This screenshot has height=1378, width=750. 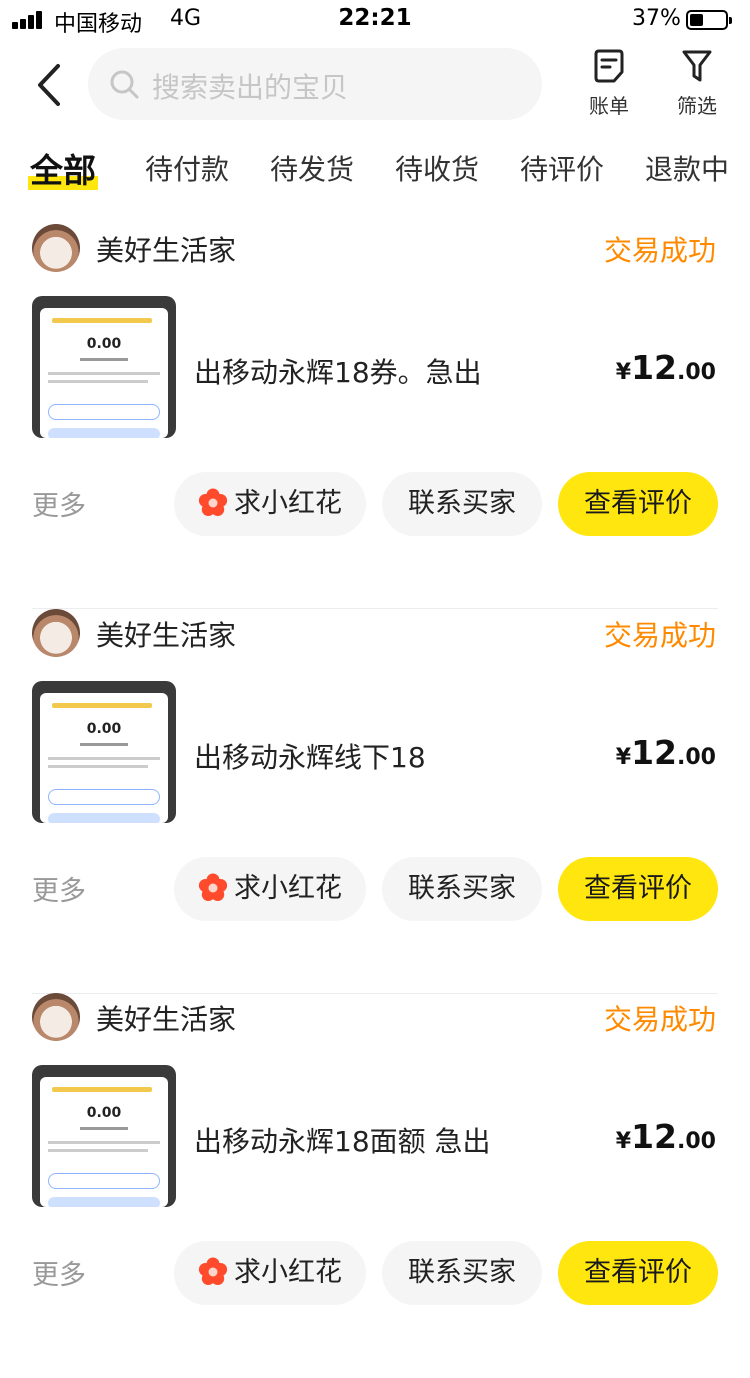 What do you see at coordinates (697, 106) in the screenshot?
I see `filter-label: 筛选` at bounding box center [697, 106].